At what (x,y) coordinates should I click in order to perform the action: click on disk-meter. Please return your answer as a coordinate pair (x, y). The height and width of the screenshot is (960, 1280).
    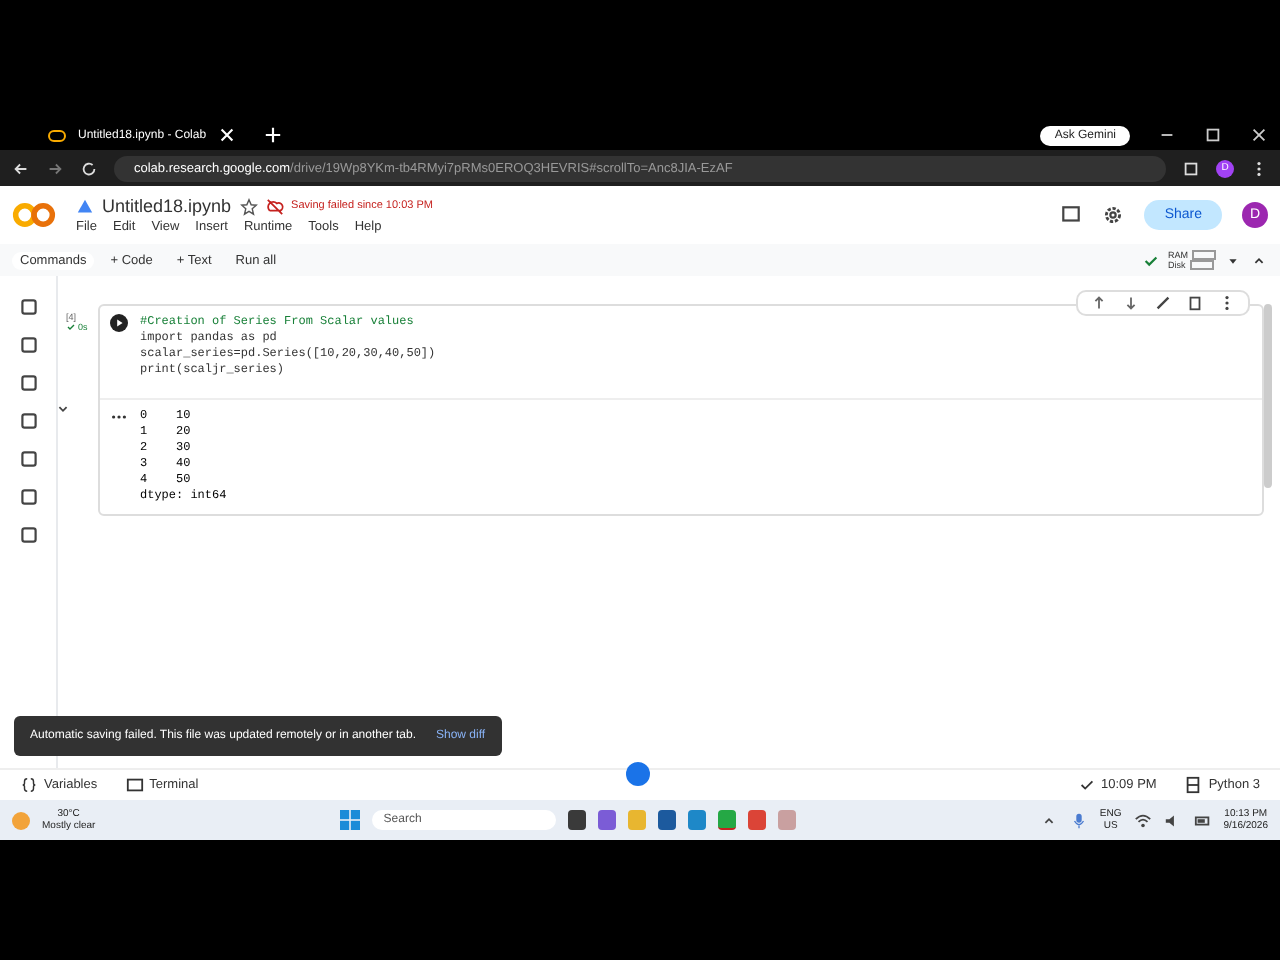
    Looking at the image, I should click on (1201, 265).